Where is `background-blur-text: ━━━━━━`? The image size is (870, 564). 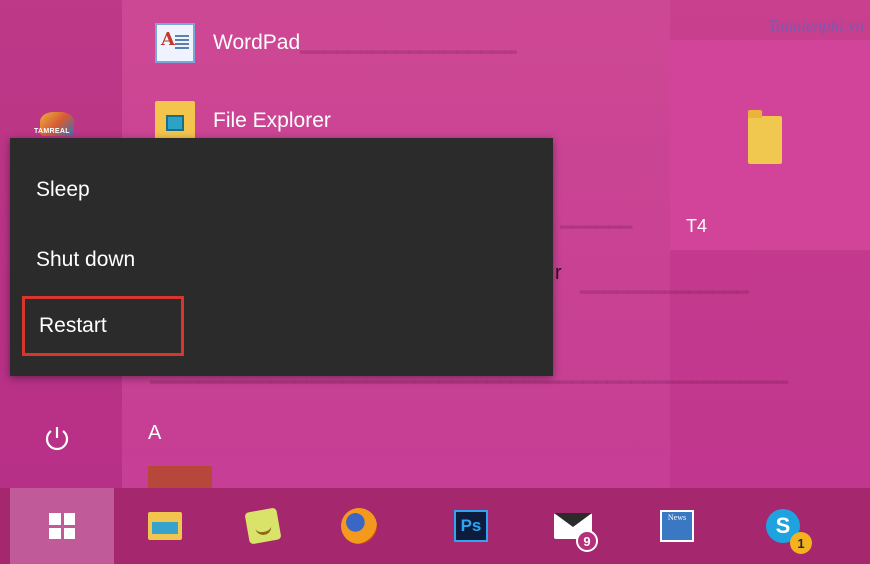 background-blur-text: ━━━━━━ is located at coordinates (596, 228).